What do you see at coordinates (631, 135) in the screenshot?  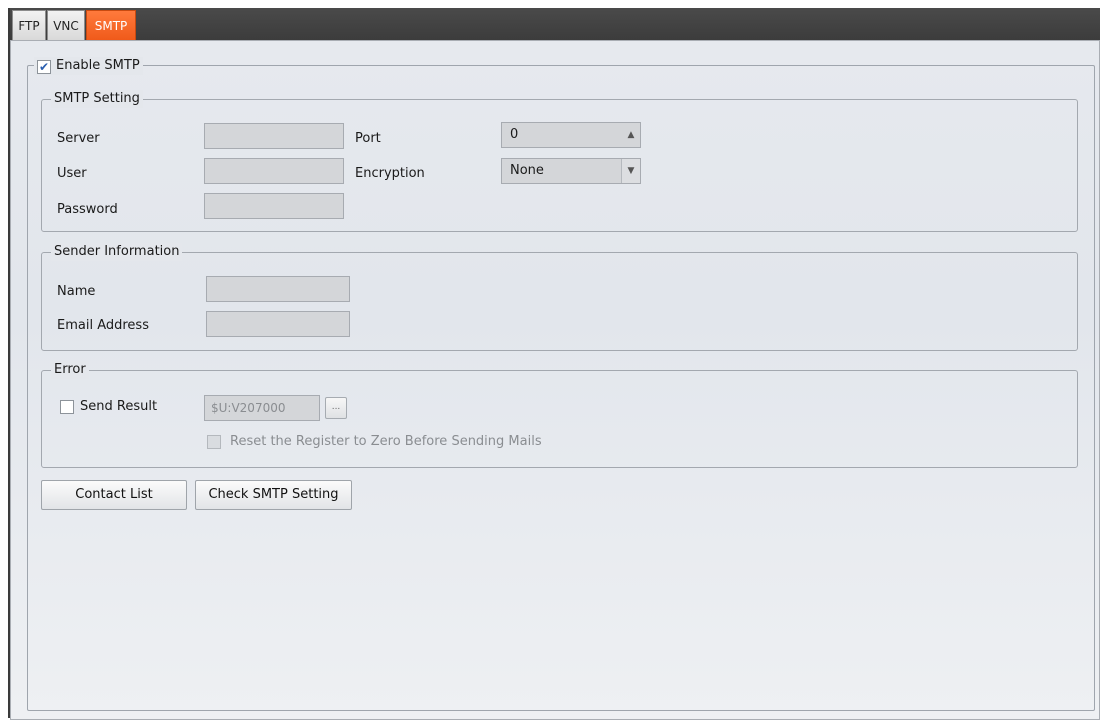 I see `spin-up-icon: ▲` at bounding box center [631, 135].